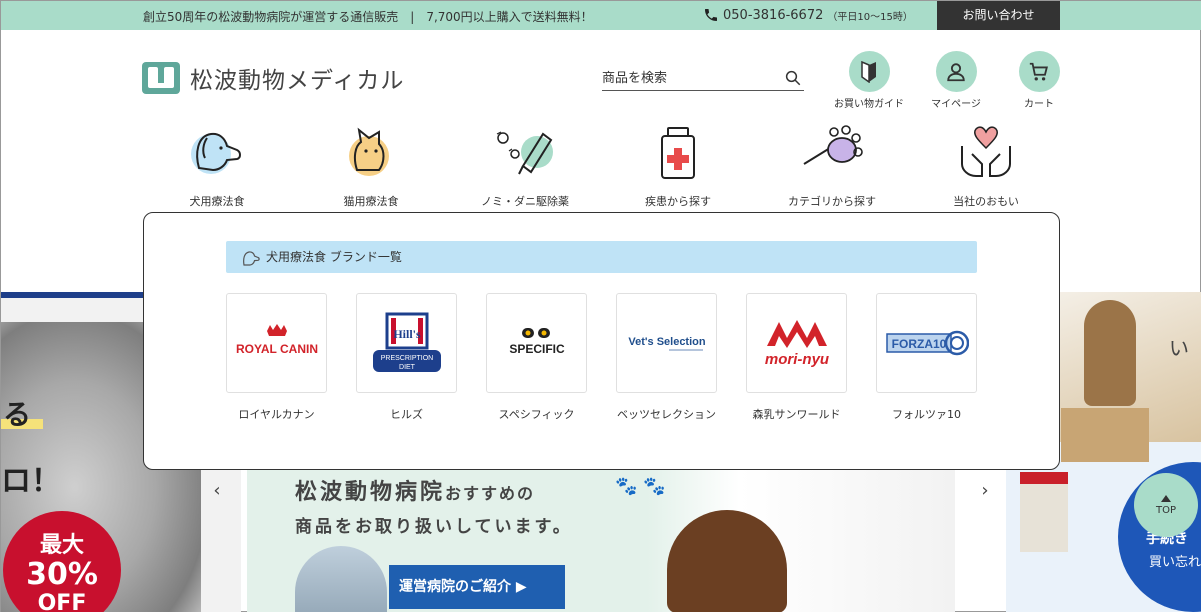 The width and height of the screenshot is (1201, 612). What do you see at coordinates (341, 579) in the screenshot?
I see `hospital-building-photo` at bounding box center [341, 579].